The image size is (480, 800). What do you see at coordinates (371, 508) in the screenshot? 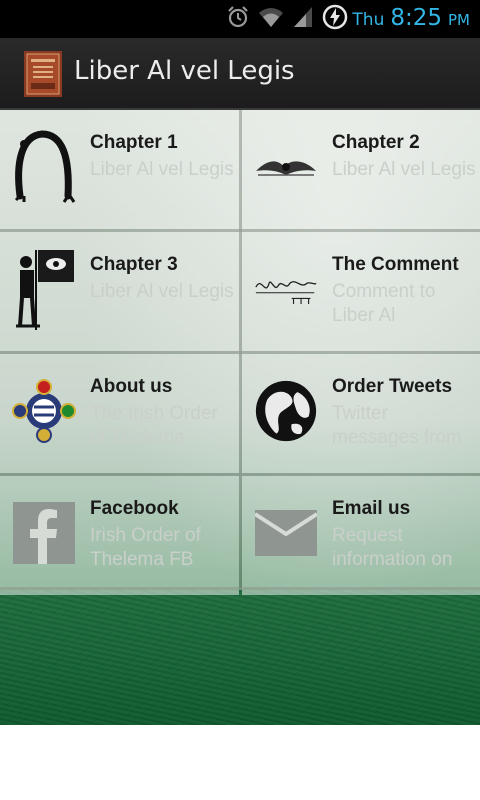
I see `tile-title: Email us` at bounding box center [371, 508].